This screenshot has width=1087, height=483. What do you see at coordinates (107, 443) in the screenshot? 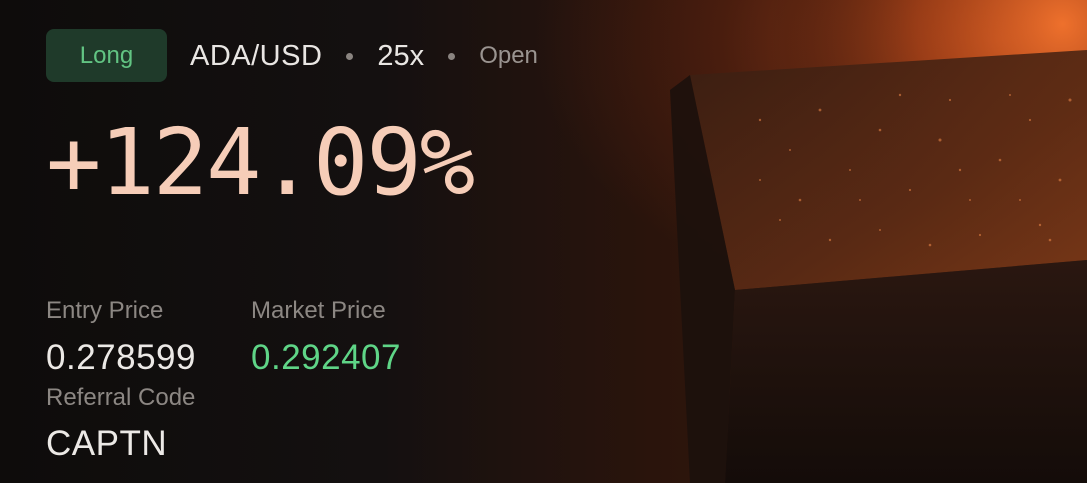
I see `referral-code-value: CAPTN` at bounding box center [107, 443].